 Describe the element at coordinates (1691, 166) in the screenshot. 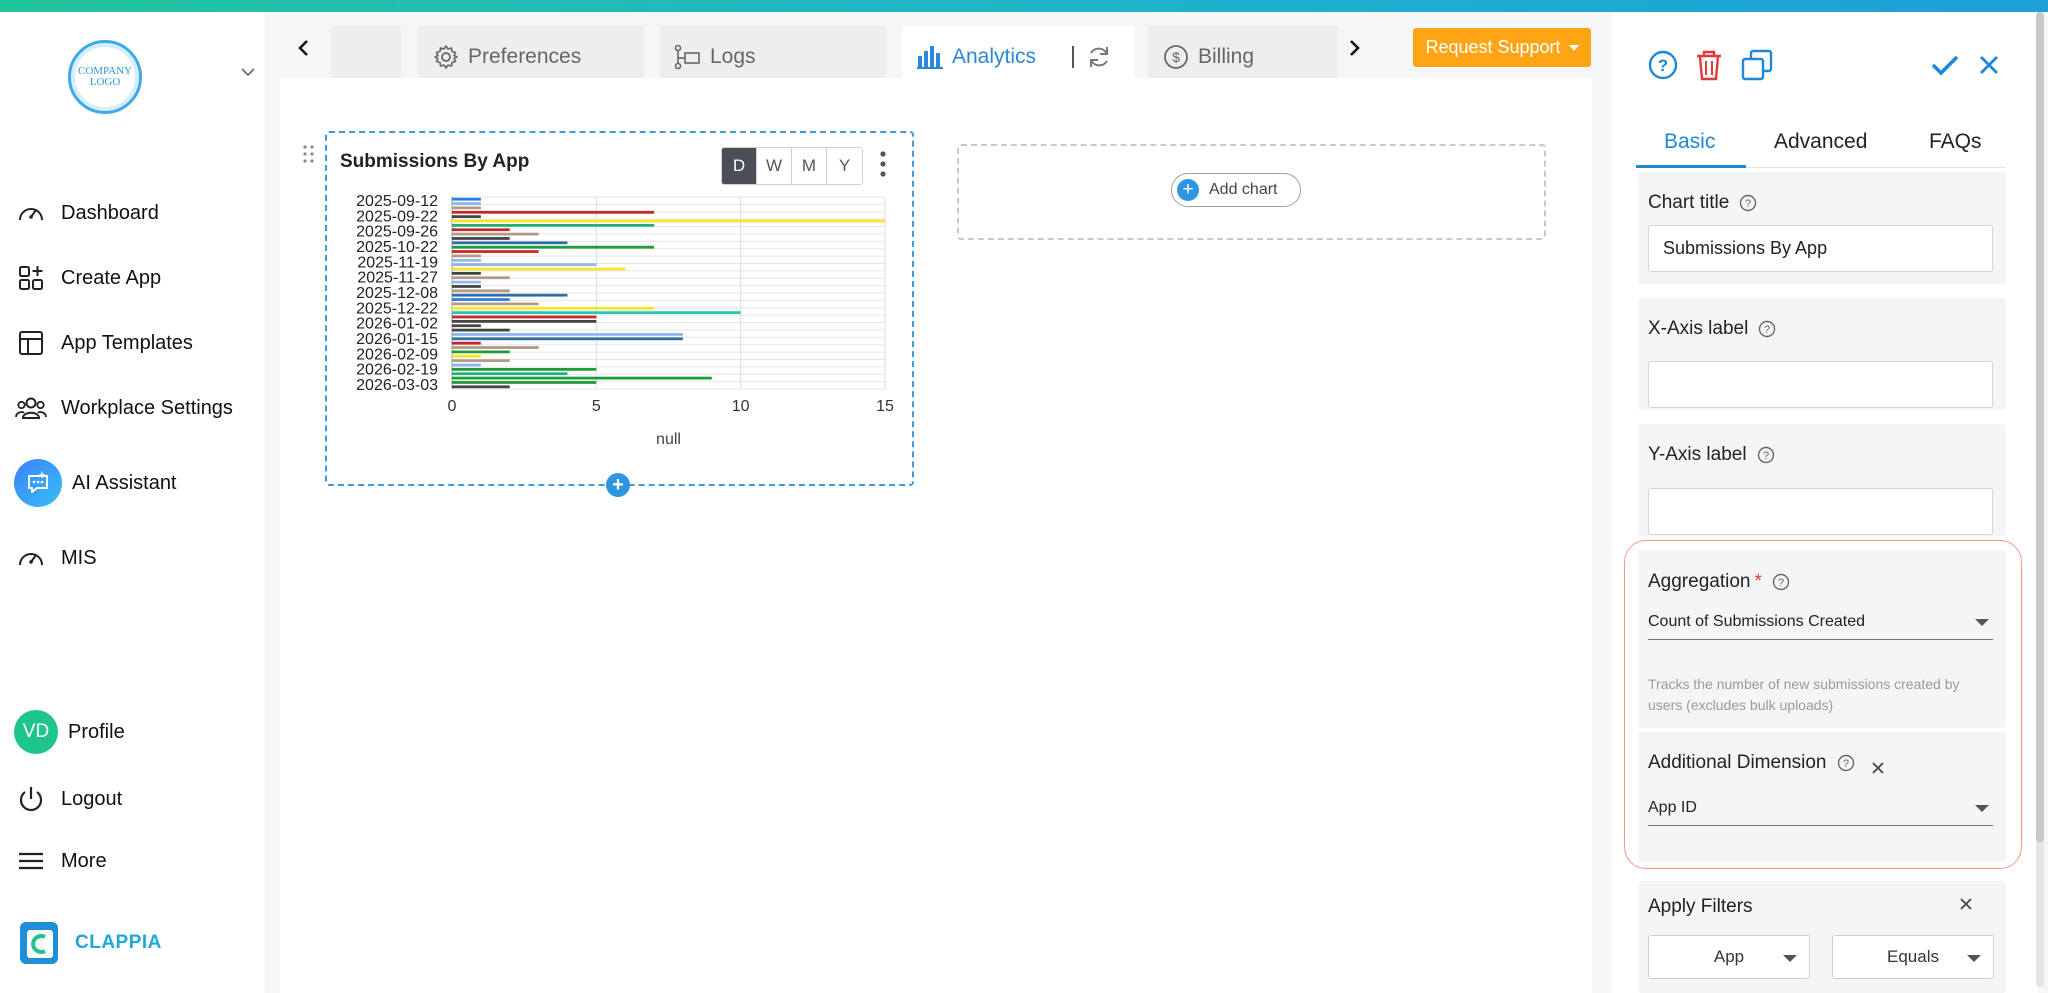

I see `active-tab-indicator` at that location.